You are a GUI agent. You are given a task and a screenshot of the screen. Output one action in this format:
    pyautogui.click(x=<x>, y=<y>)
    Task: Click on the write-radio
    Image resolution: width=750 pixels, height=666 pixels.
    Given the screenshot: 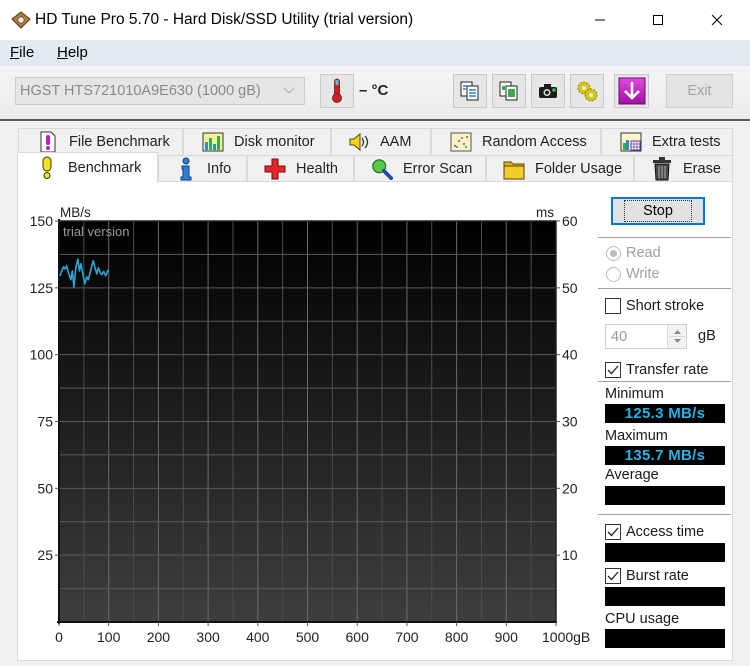 What is the action you would take?
    pyautogui.click(x=613, y=274)
    